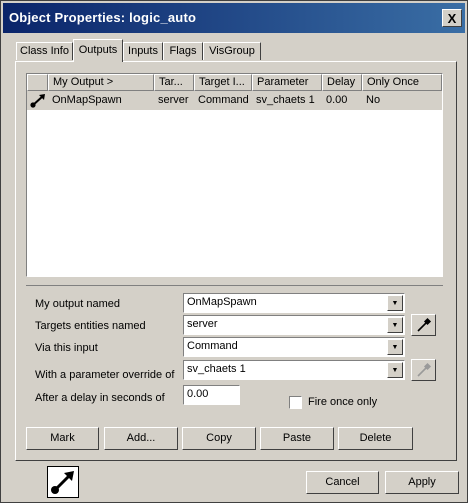 This screenshot has height=503, width=468. Describe the element at coordinates (342, 82) in the screenshot. I see `header-delay: Delay` at that location.